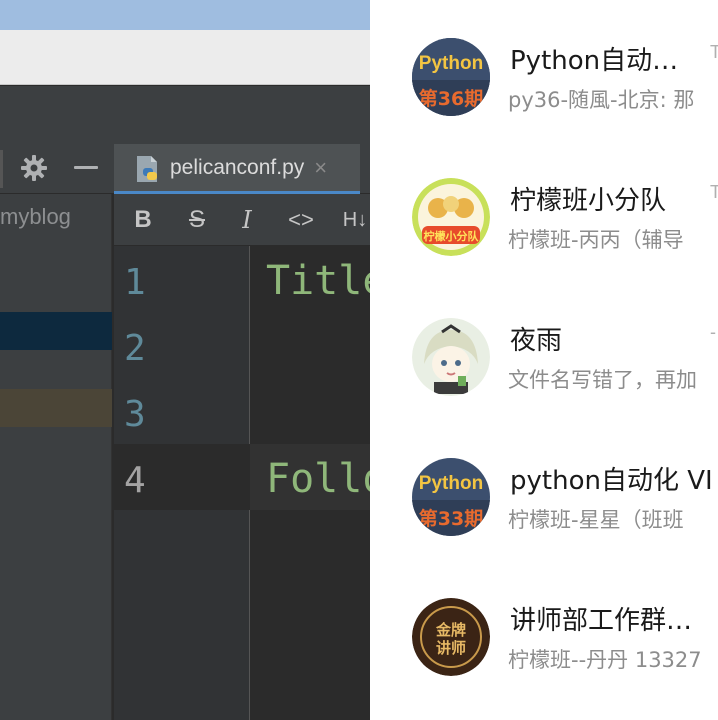 This screenshot has width=718, height=720. What do you see at coordinates (605, 660) in the screenshot?
I see `chat-last-message: 柠檬班--丹丹 13327` at bounding box center [605, 660].